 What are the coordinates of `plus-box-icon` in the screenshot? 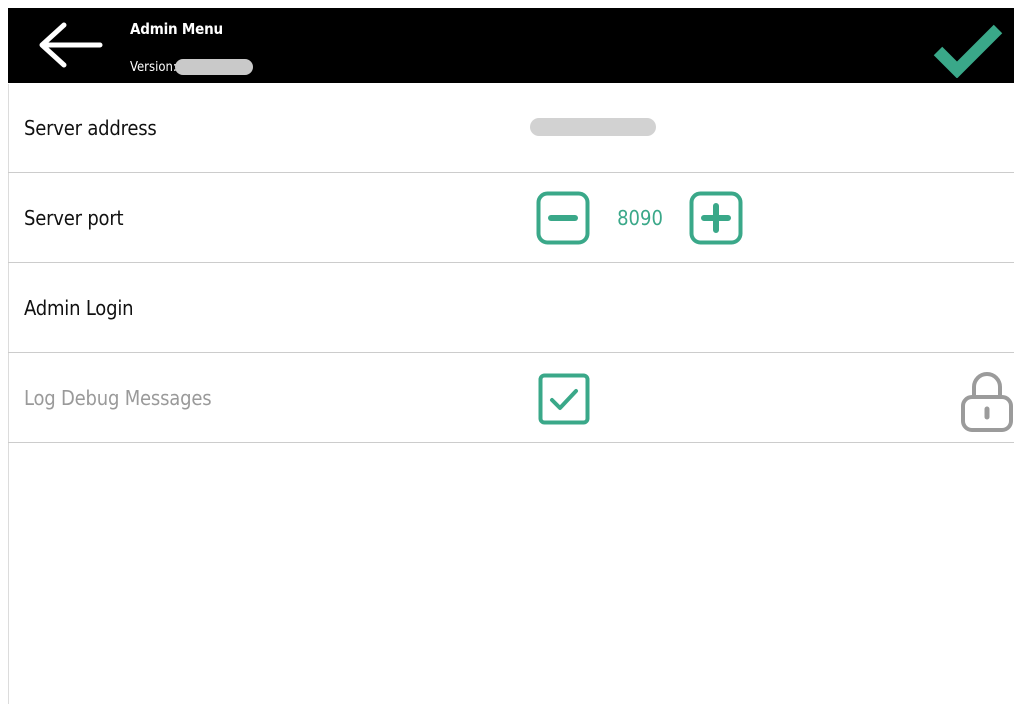 It's located at (716, 218).